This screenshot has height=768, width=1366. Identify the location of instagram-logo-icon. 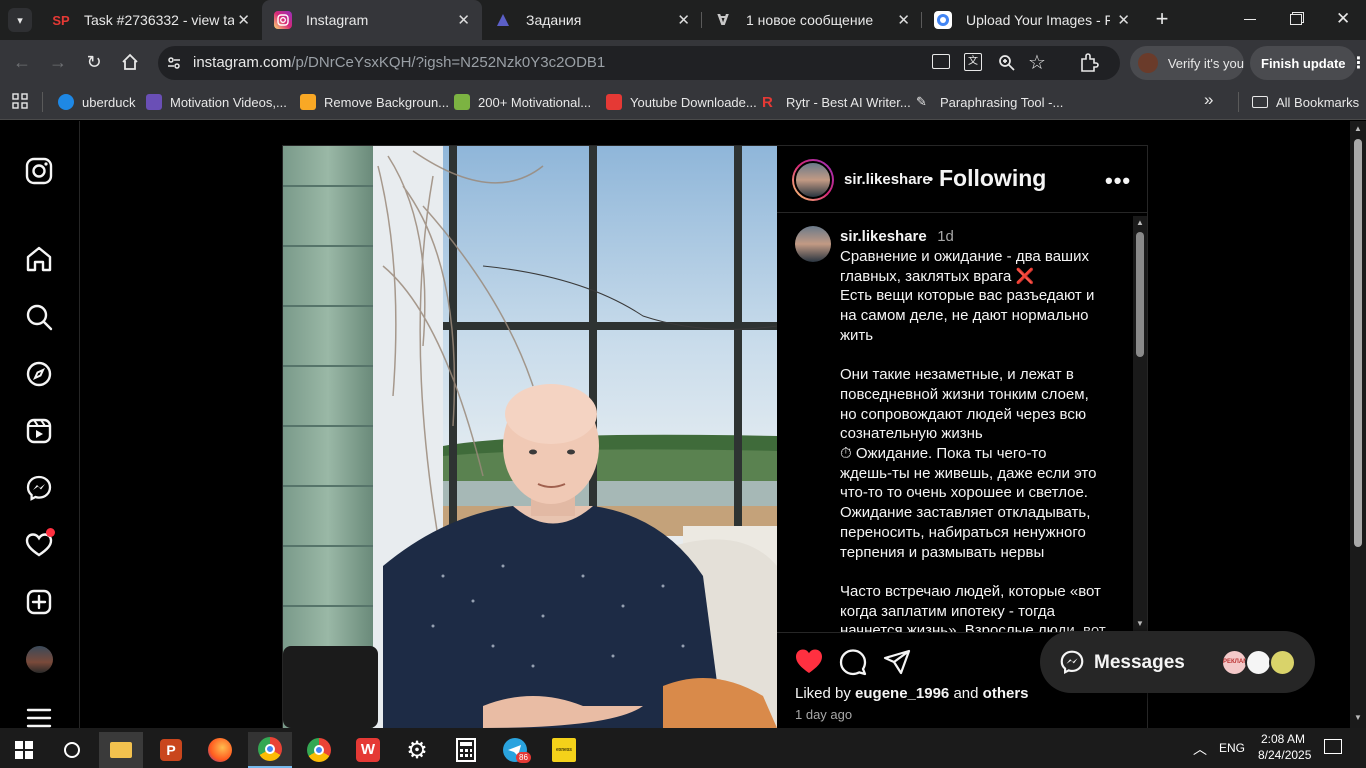
(39, 171).